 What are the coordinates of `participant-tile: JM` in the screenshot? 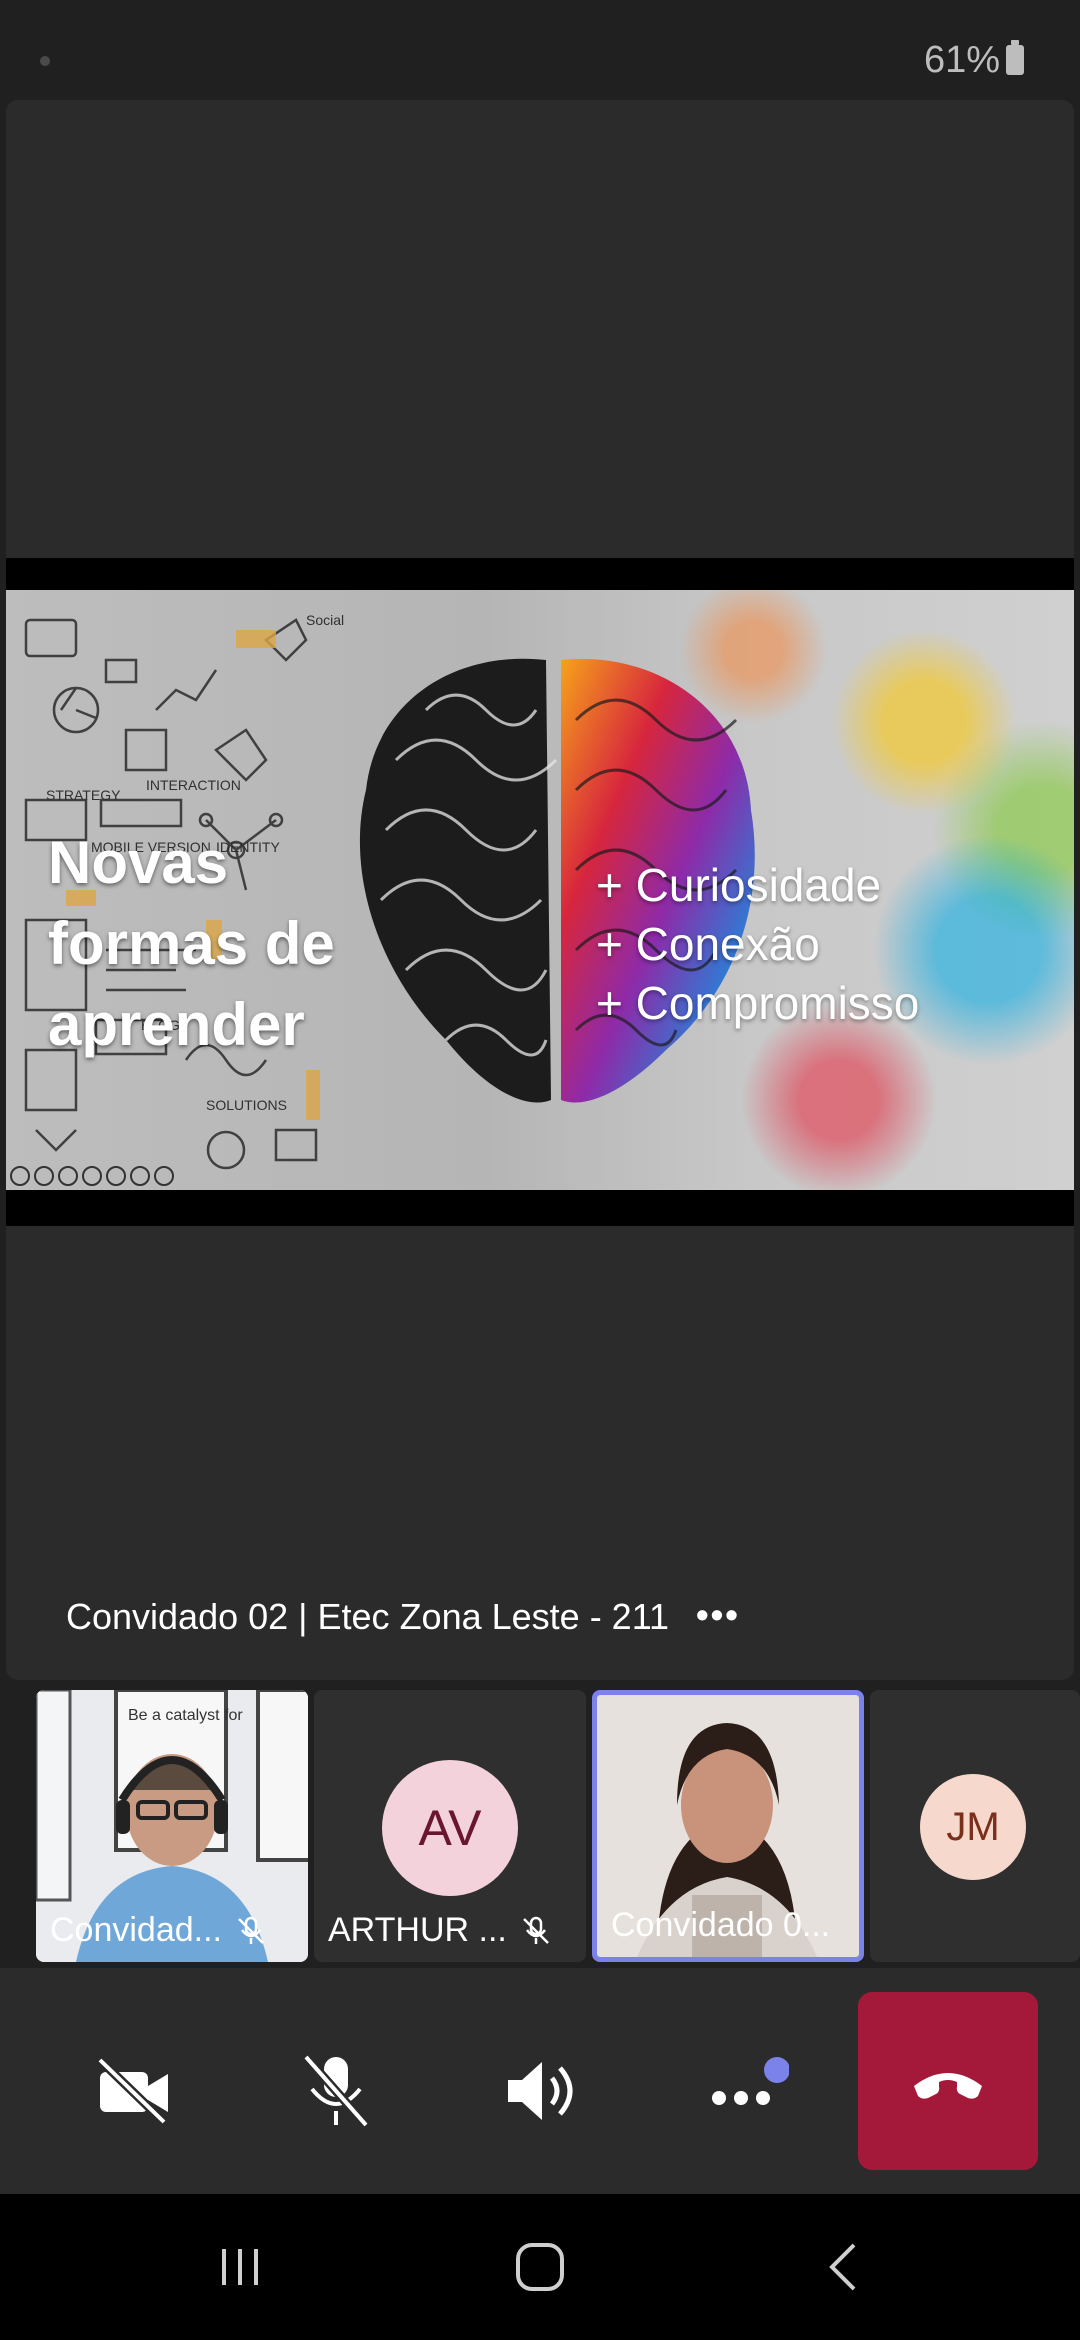 It's located at (975, 1826).